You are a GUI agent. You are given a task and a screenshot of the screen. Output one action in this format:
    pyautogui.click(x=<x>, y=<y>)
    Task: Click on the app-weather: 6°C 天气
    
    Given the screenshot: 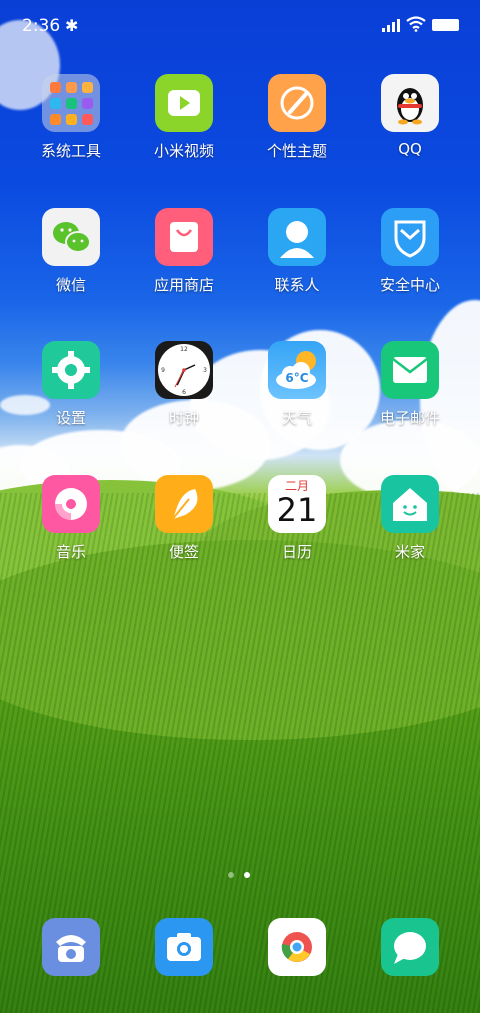 What is the action you would take?
    pyautogui.click(x=297, y=384)
    